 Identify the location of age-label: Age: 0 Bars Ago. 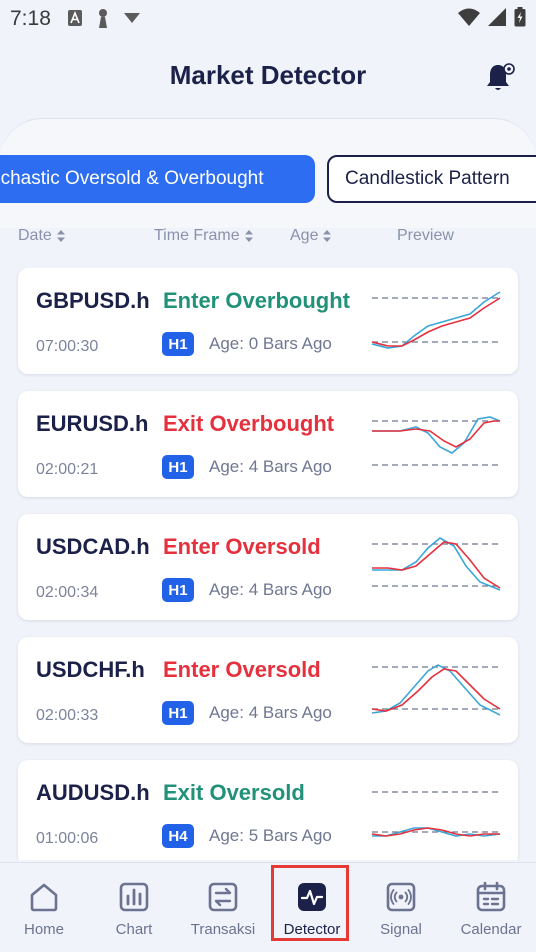
(270, 343).